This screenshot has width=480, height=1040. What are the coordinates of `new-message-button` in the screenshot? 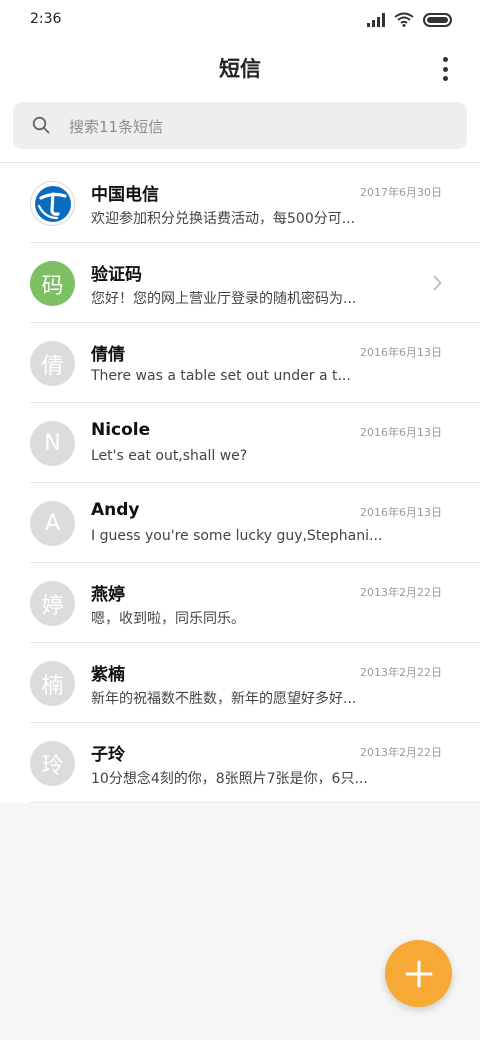 It's located at (418, 973).